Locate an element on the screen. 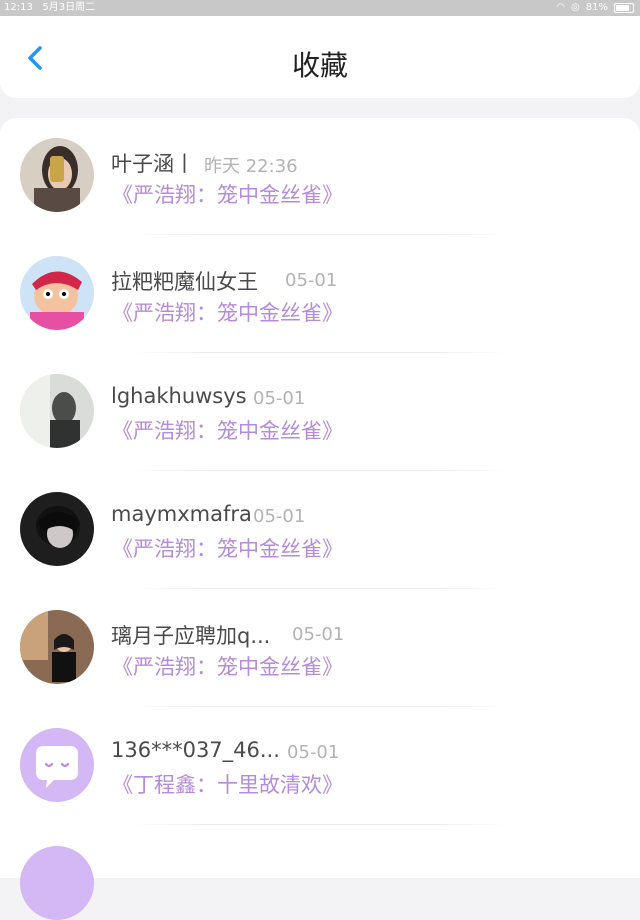 This screenshot has height=920, width=640. list-item: maymxmafra 05-01 《严浩翔：笼中金丝雀》 is located at coordinates (320, 531).